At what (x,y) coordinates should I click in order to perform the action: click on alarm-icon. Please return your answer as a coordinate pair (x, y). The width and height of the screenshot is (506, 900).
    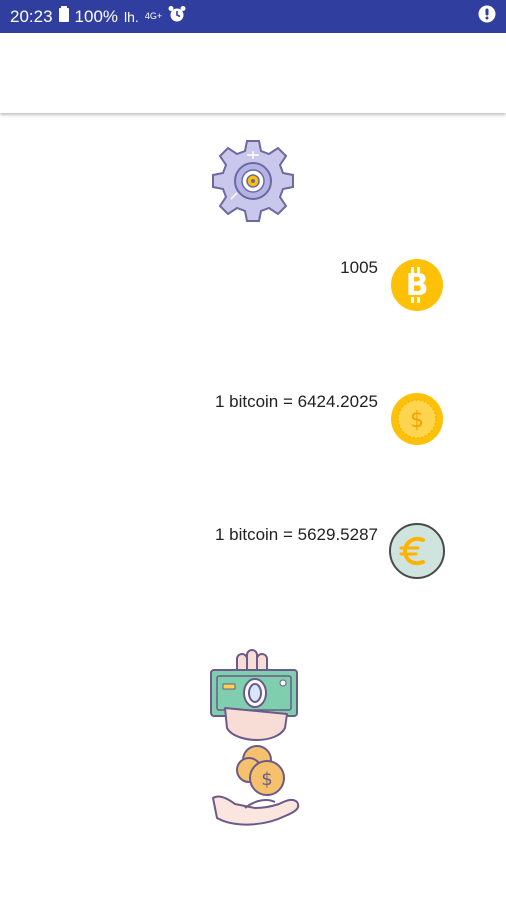
    Looking at the image, I should click on (177, 16).